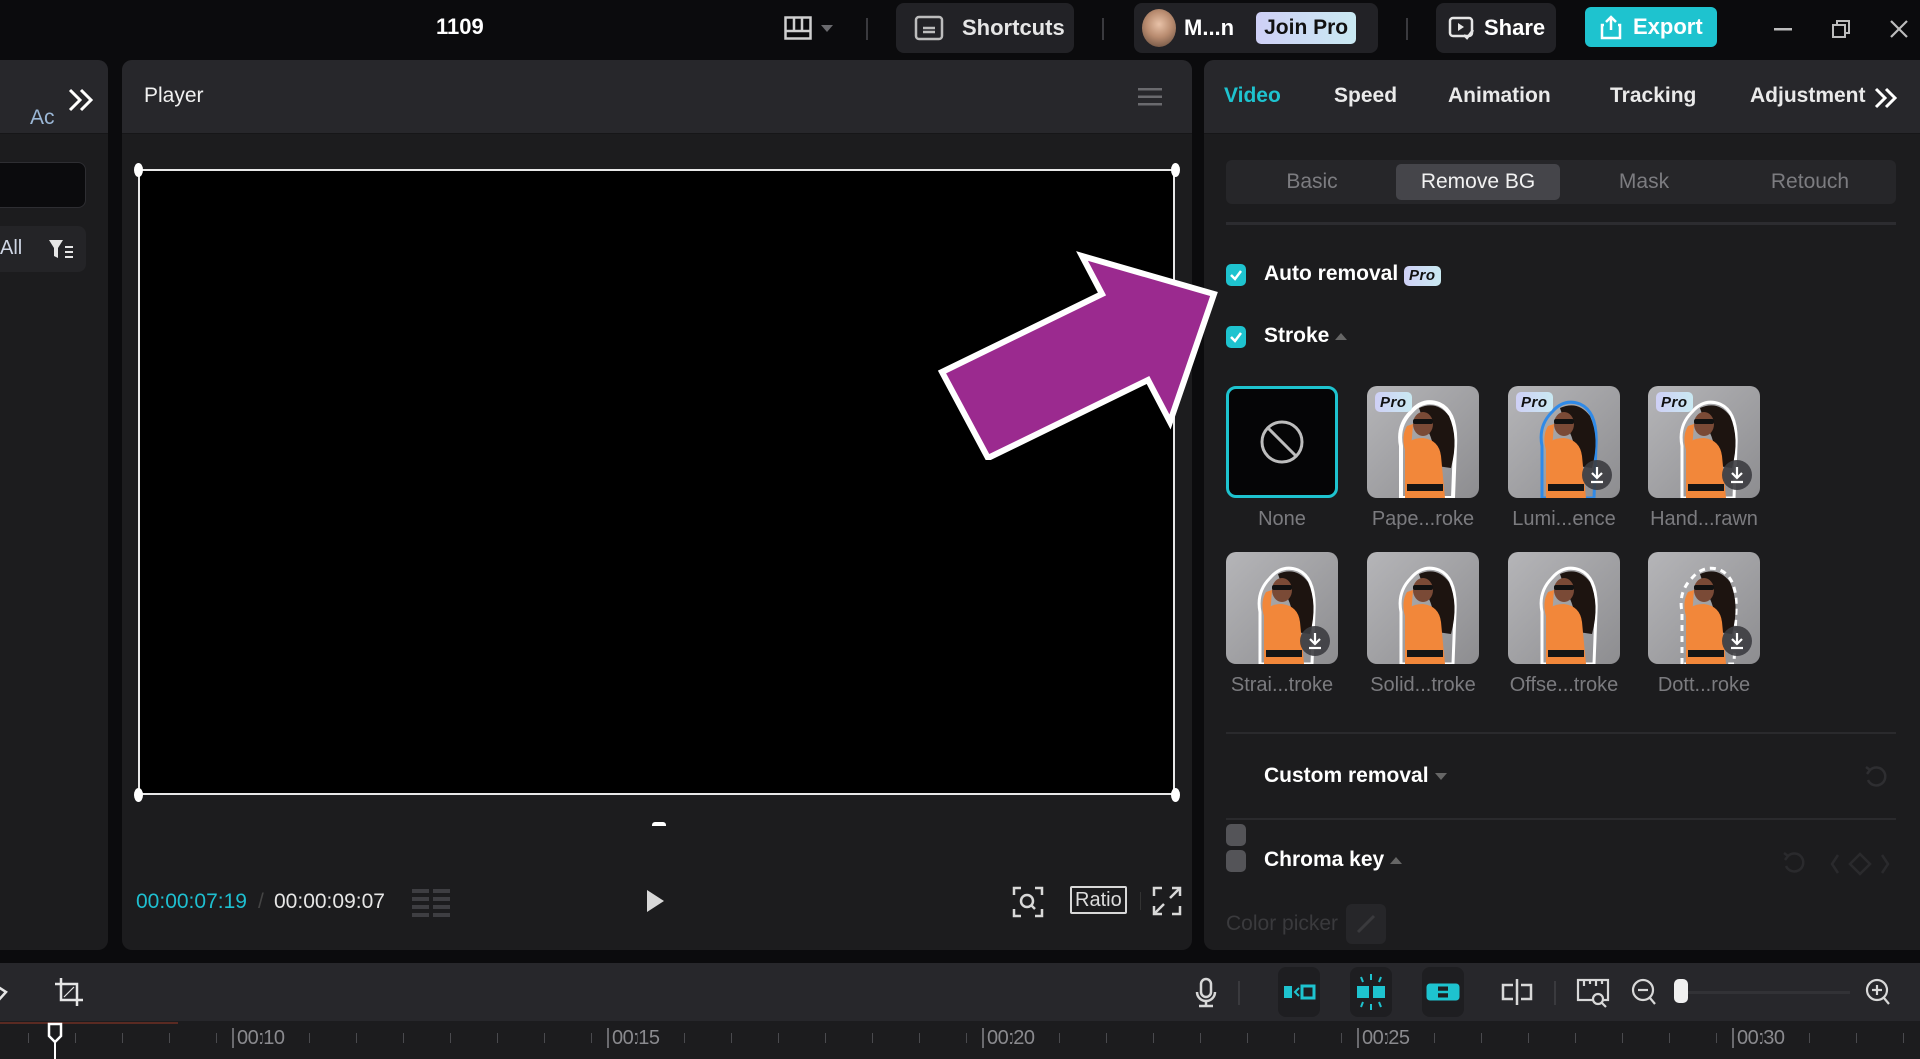 The height and width of the screenshot is (1059, 1920). I want to click on timecode-format-button, so click(432, 903).